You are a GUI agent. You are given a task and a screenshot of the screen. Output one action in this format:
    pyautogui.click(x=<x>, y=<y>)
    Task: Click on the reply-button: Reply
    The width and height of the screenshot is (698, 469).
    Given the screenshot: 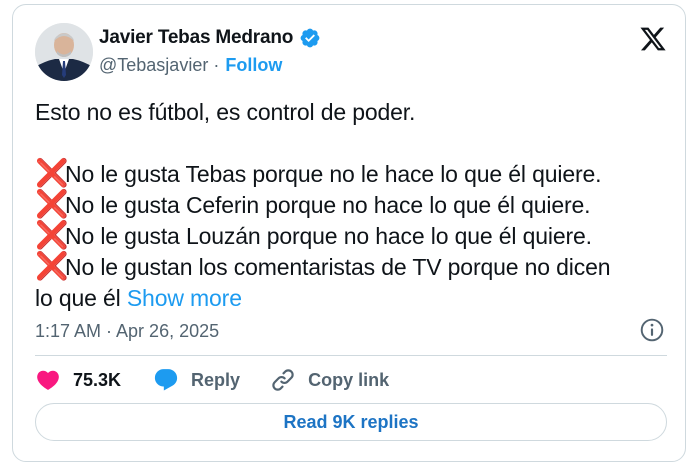 What is the action you would take?
    pyautogui.click(x=196, y=380)
    